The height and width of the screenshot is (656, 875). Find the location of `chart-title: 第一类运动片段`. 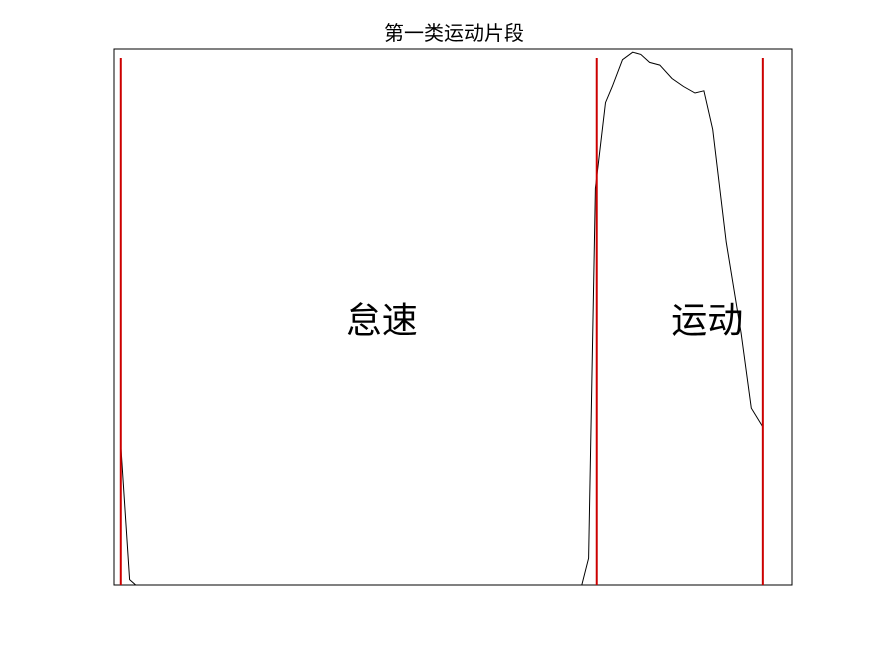

chart-title: 第一类运动片段 is located at coordinates (454, 33).